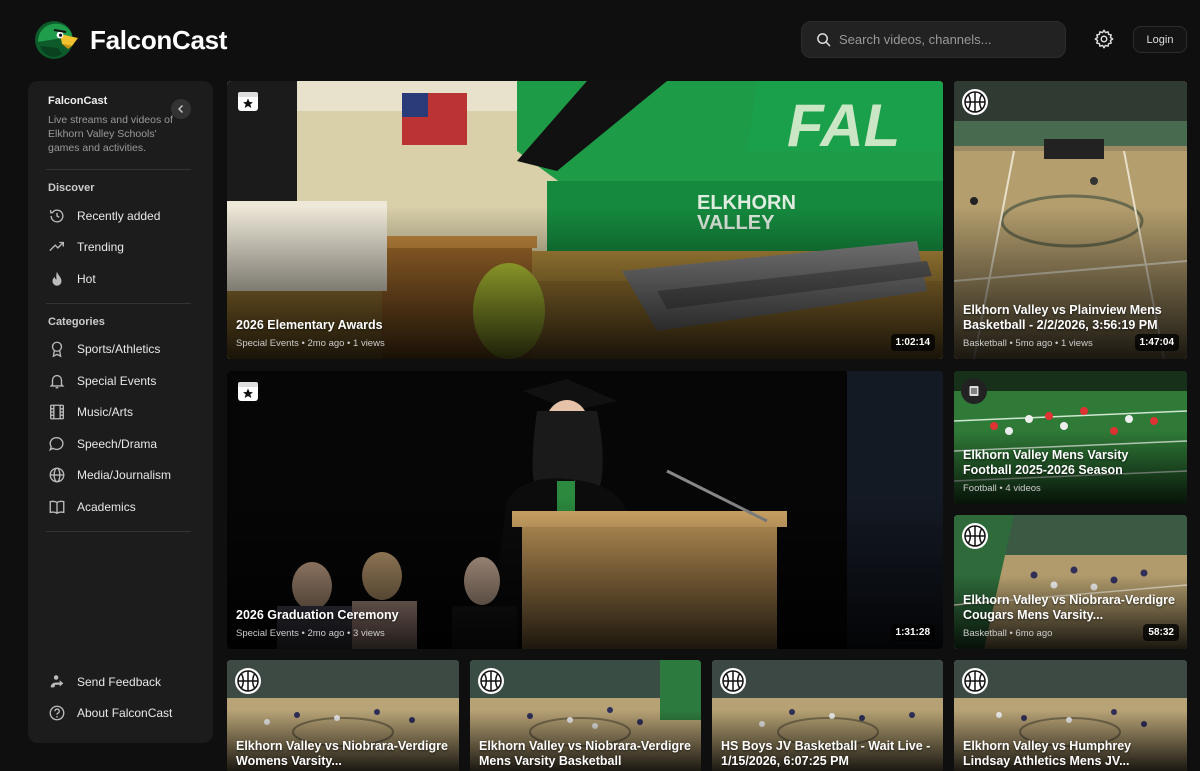 The height and width of the screenshot is (771, 1200). I want to click on sidebar-item-music-arts: Music/Arts, so click(120, 413).